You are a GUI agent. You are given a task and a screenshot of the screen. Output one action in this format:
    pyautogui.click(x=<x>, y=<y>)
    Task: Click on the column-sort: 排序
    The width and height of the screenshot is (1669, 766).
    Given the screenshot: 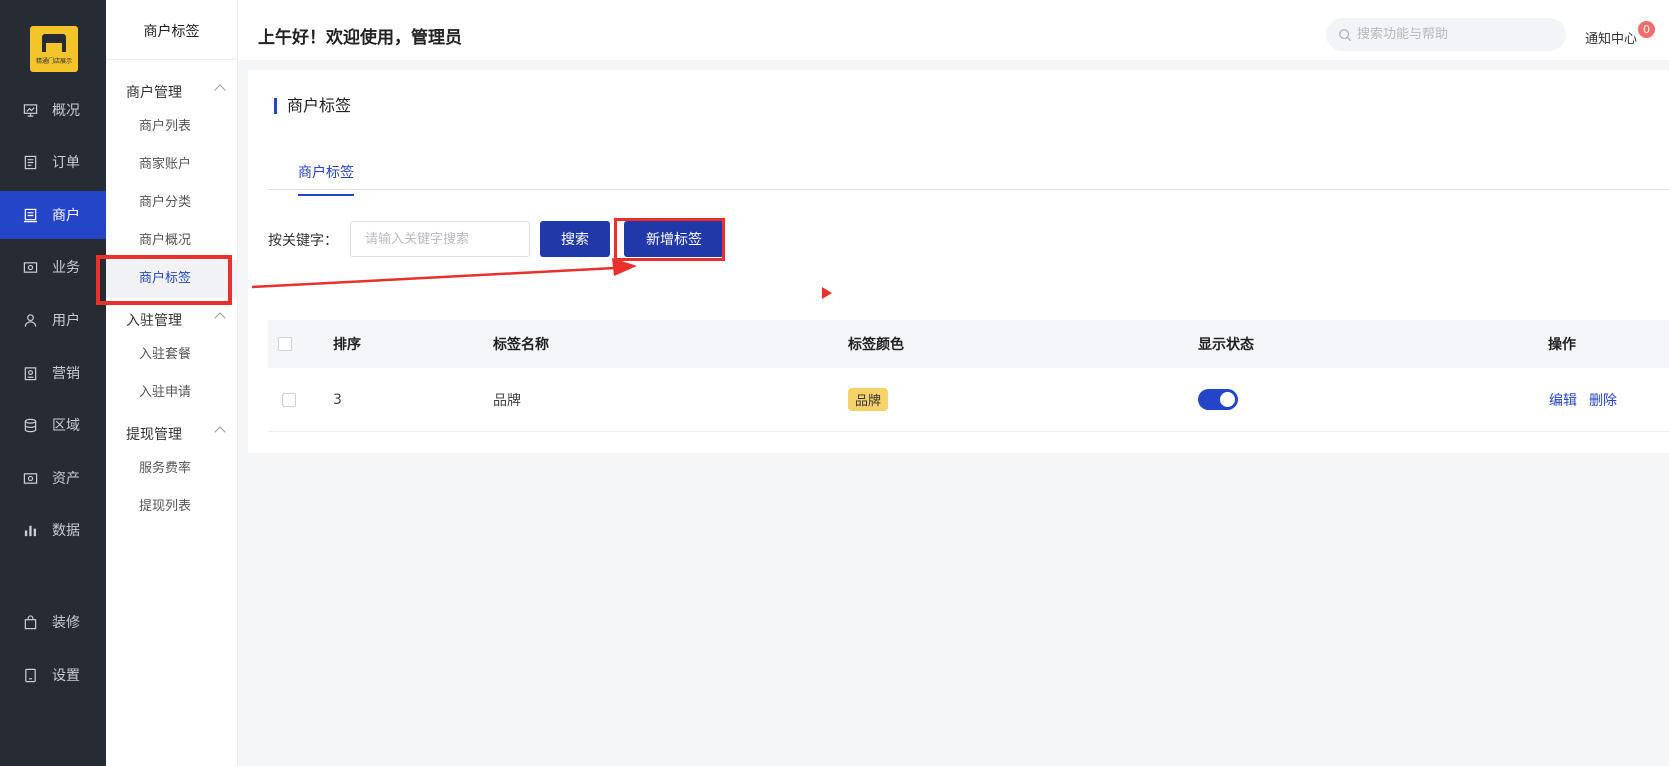 What is the action you would take?
    pyautogui.click(x=347, y=345)
    